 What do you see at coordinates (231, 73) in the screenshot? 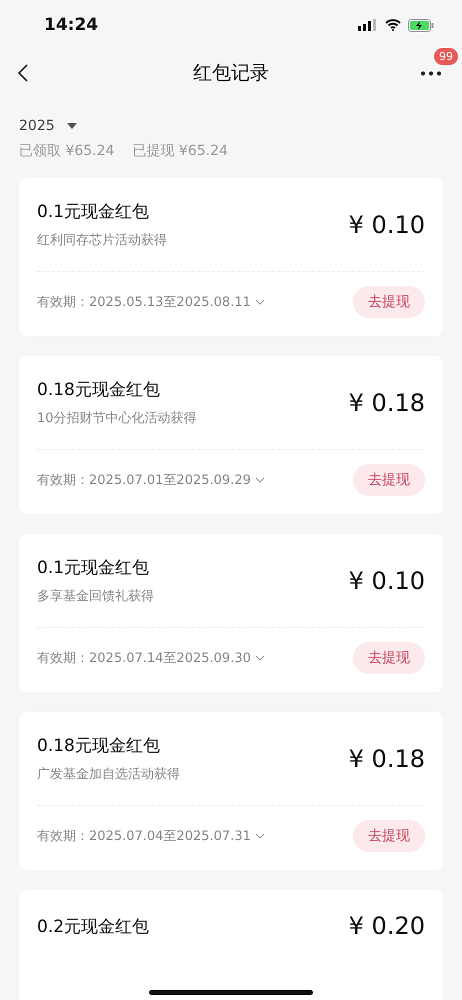
I see `page-title: 红包记录` at bounding box center [231, 73].